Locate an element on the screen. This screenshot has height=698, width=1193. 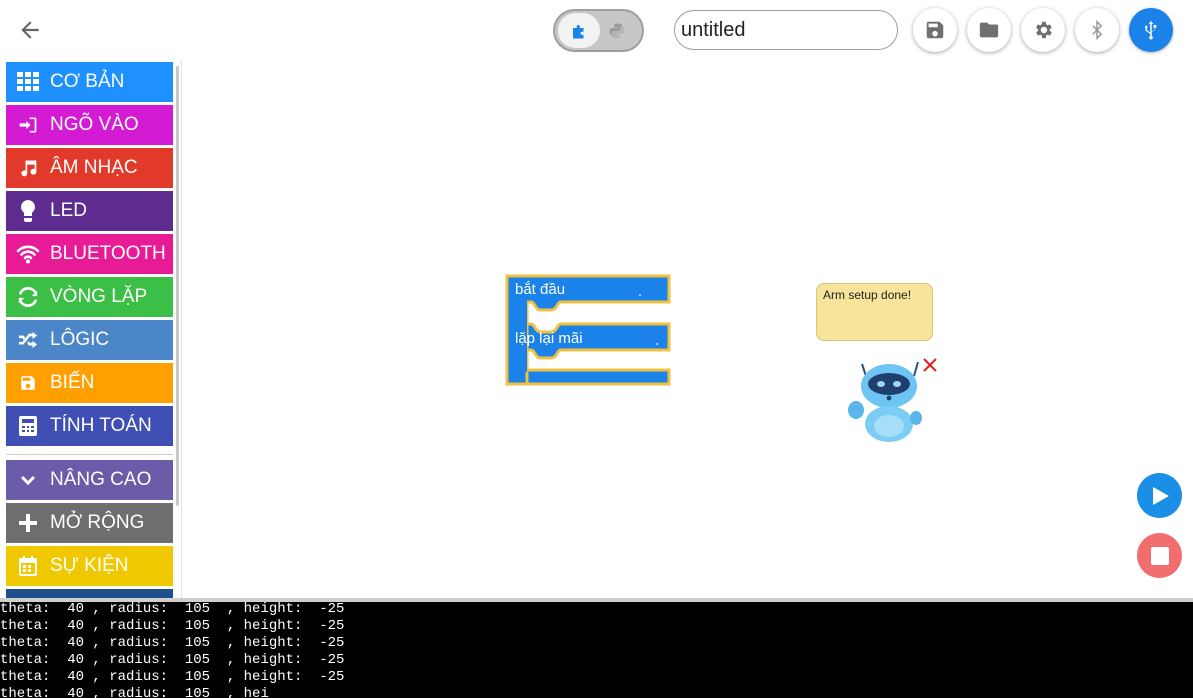
forever-block-label: lặp lại mãi is located at coordinates (549, 338).